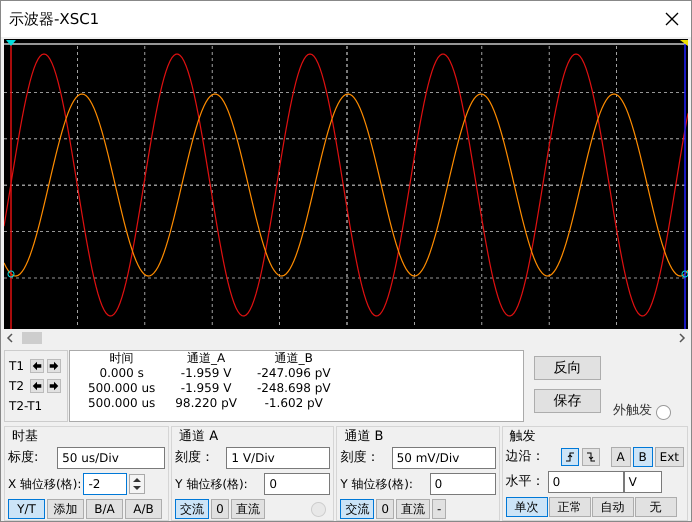 Image resolution: width=692 pixels, height=522 pixels. I want to click on falling-edge-button, so click(591, 457).